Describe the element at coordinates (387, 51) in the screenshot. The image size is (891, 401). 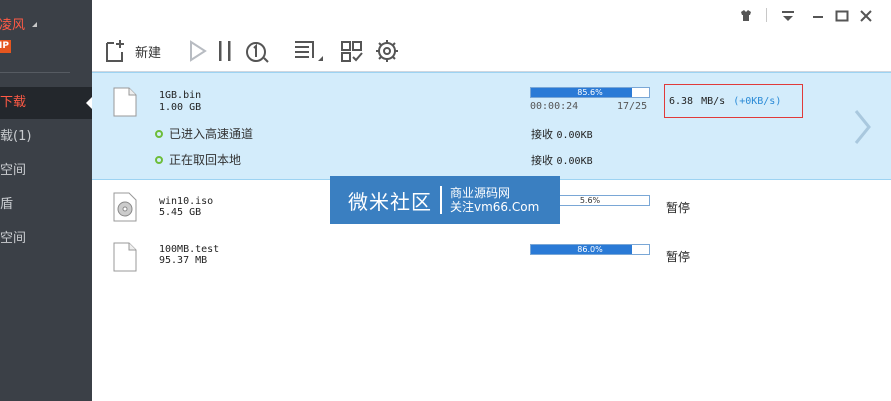
I see `settings-gear-icon` at that location.